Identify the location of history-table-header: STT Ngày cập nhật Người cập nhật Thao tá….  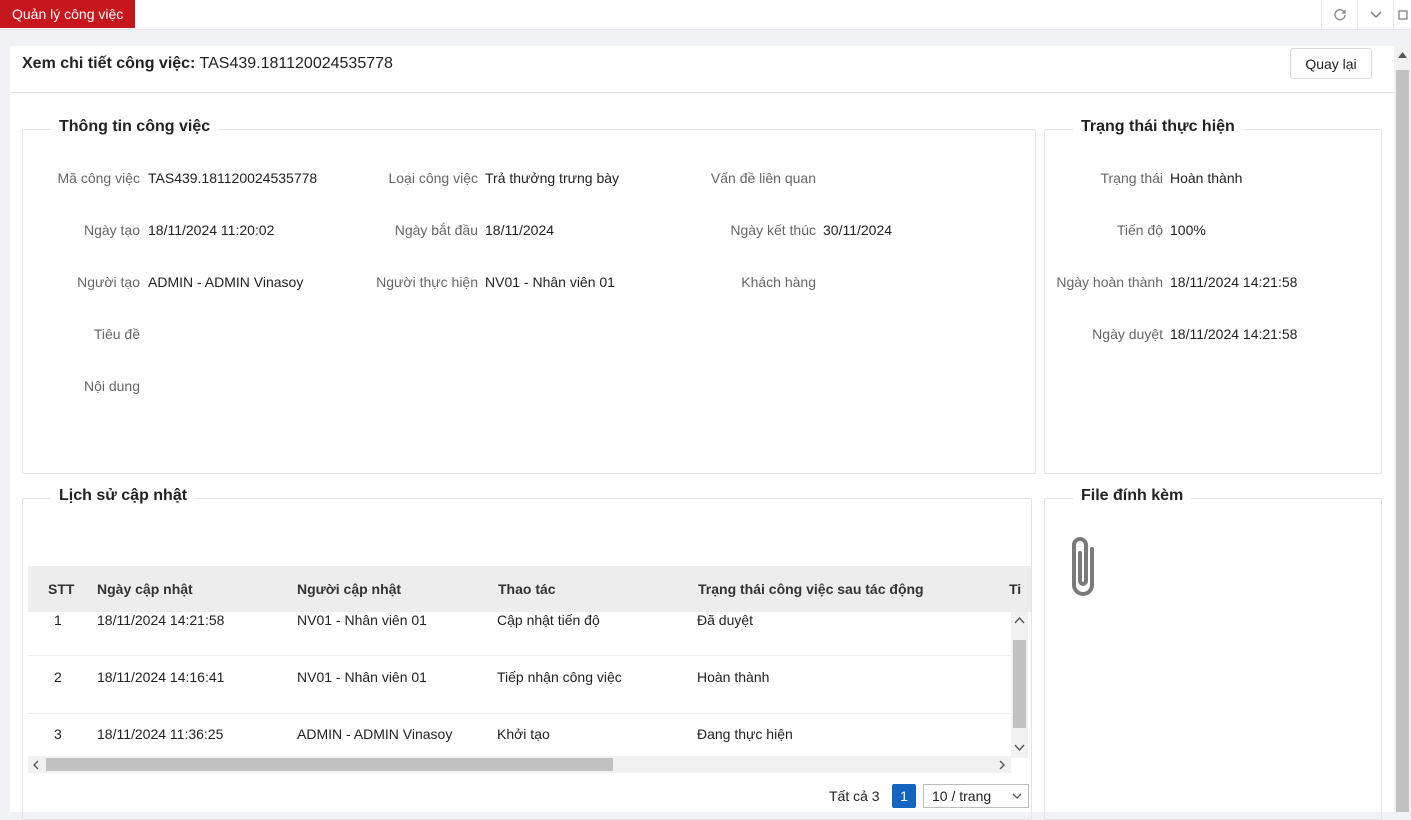
(529, 589).